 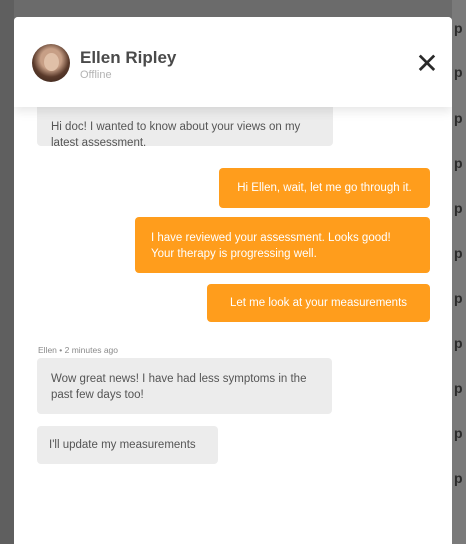 What do you see at coordinates (318, 303) in the screenshot?
I see `message-outgoing: Let me look at your measurements` at bounding box center [318, 303].